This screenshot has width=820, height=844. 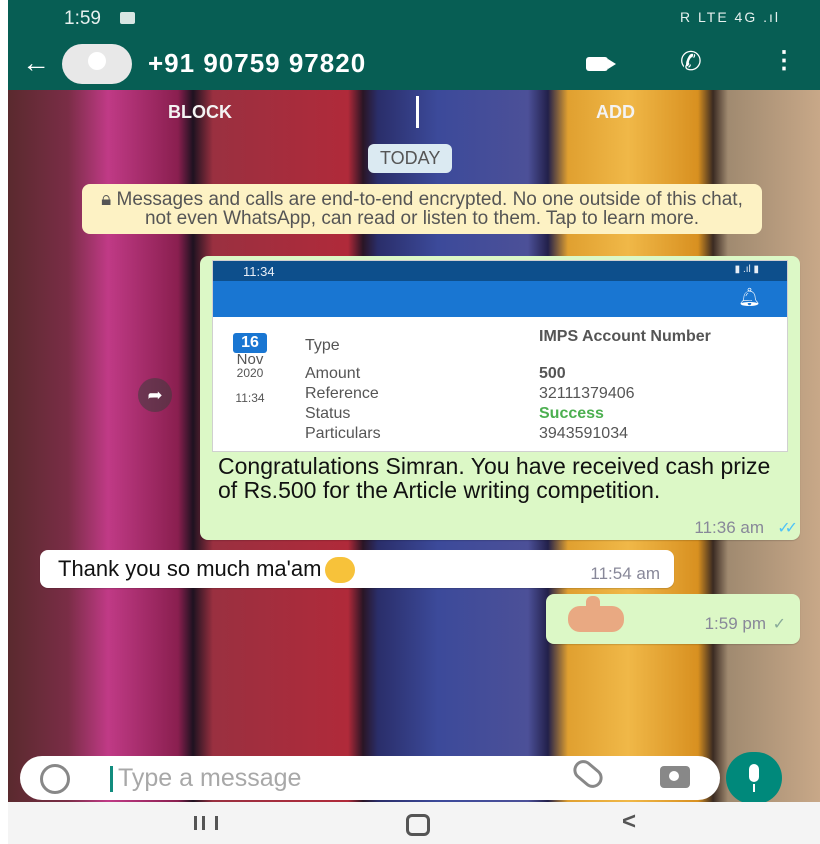 I want to click on row-value-amount: 500, so click(x=552, y=373).